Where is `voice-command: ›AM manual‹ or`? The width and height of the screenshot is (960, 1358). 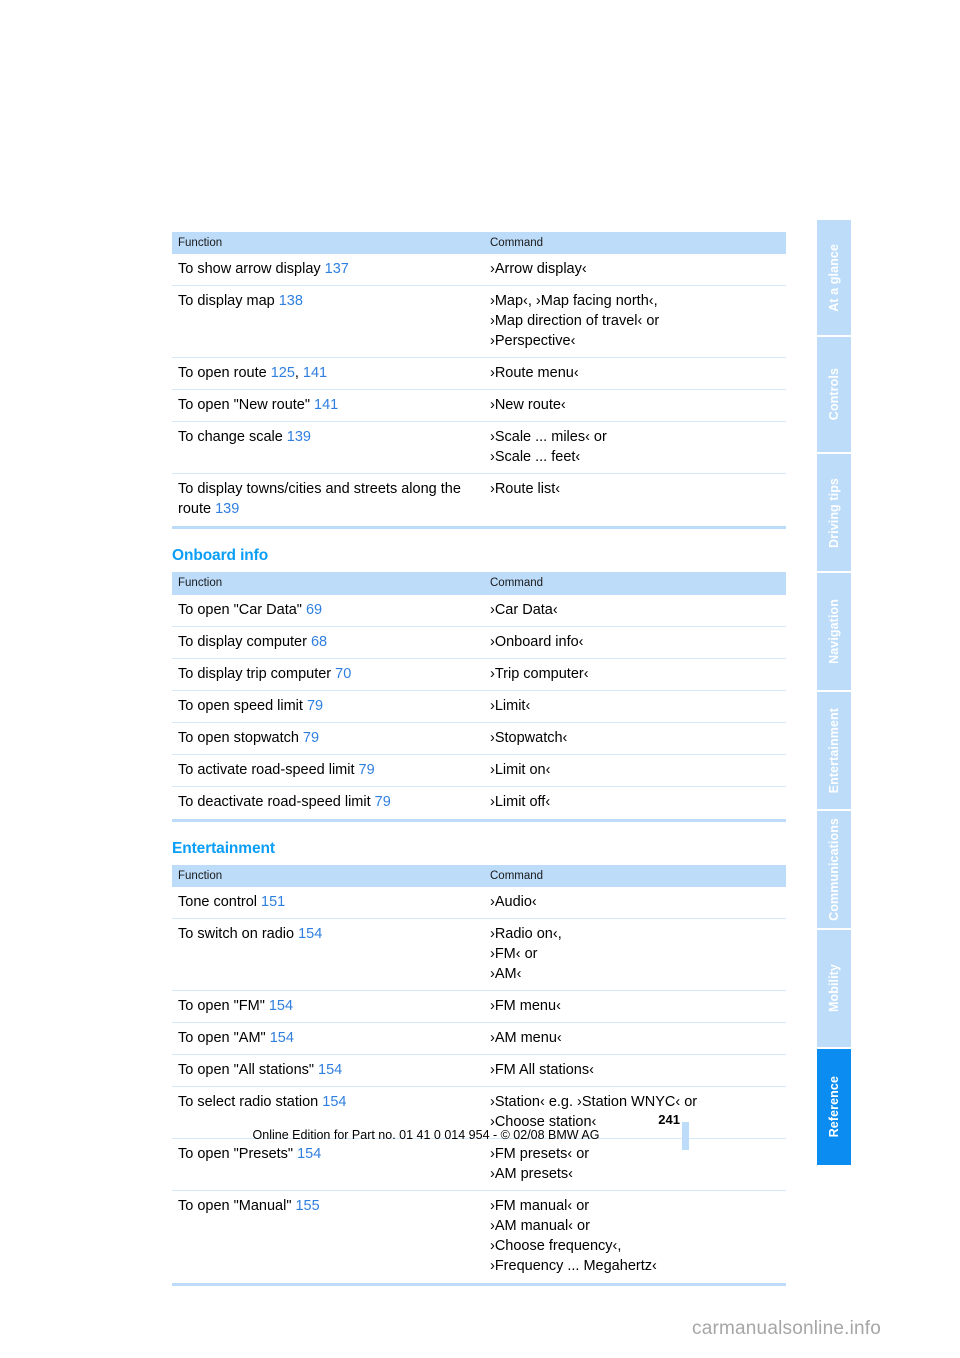
voice-command: ›AM manual‹ or is located at coordinates (540, 1226).